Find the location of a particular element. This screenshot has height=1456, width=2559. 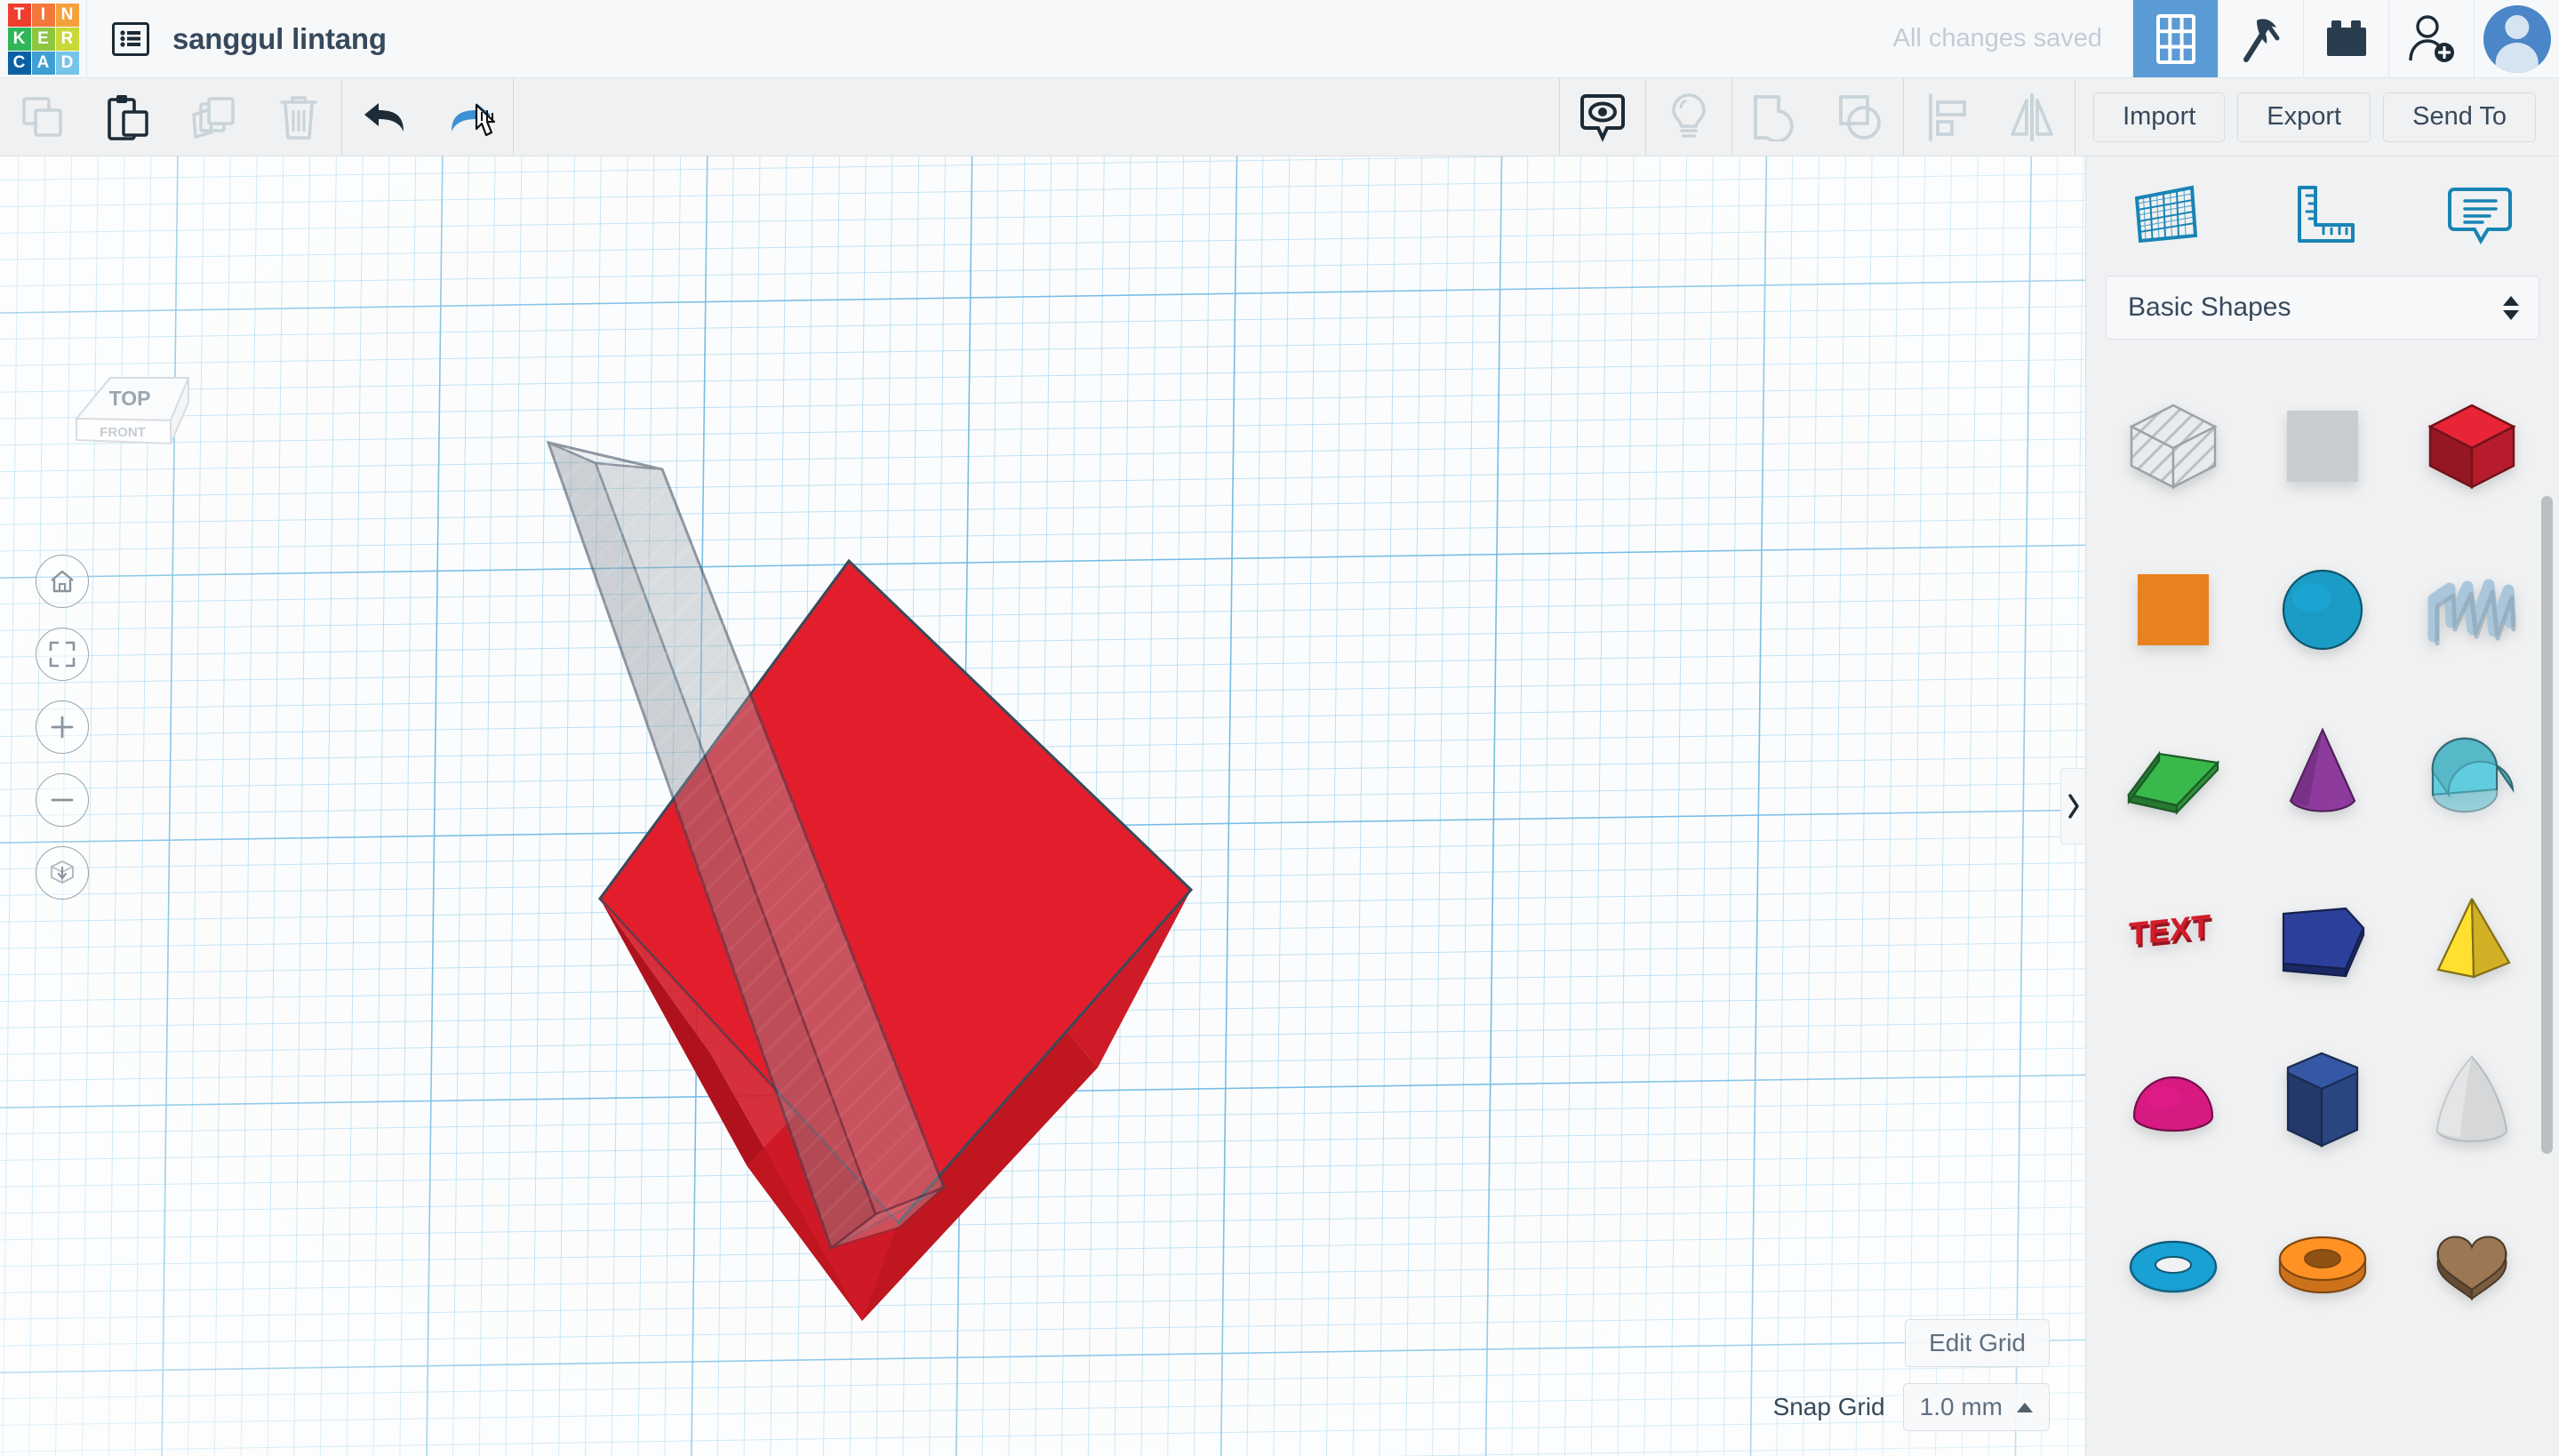

shape-text: TEXT TEXT is located at coordinates (2173, 937).